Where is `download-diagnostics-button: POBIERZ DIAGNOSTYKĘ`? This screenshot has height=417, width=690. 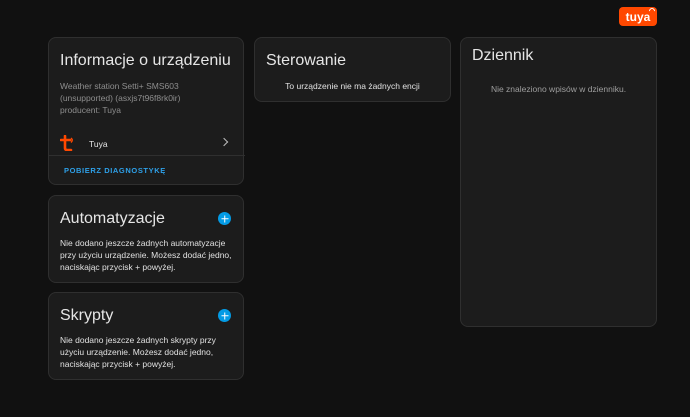
download-diagnostics-button: POBIERZ DIAGNOSTYKĘ is located at coordinates (115, 170).